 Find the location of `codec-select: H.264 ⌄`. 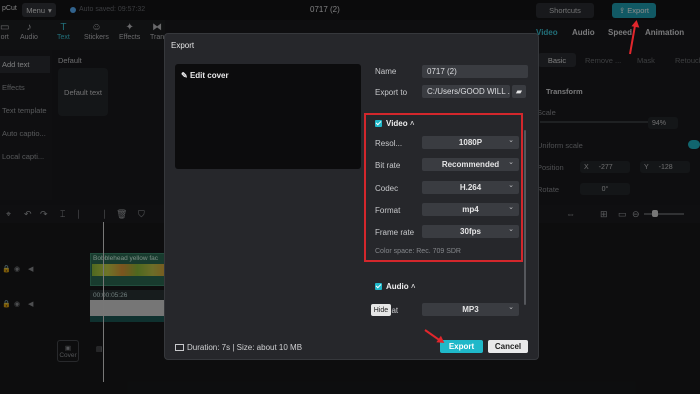

codec-select: H.264 ⌄ is located at coordinates (470, 187).